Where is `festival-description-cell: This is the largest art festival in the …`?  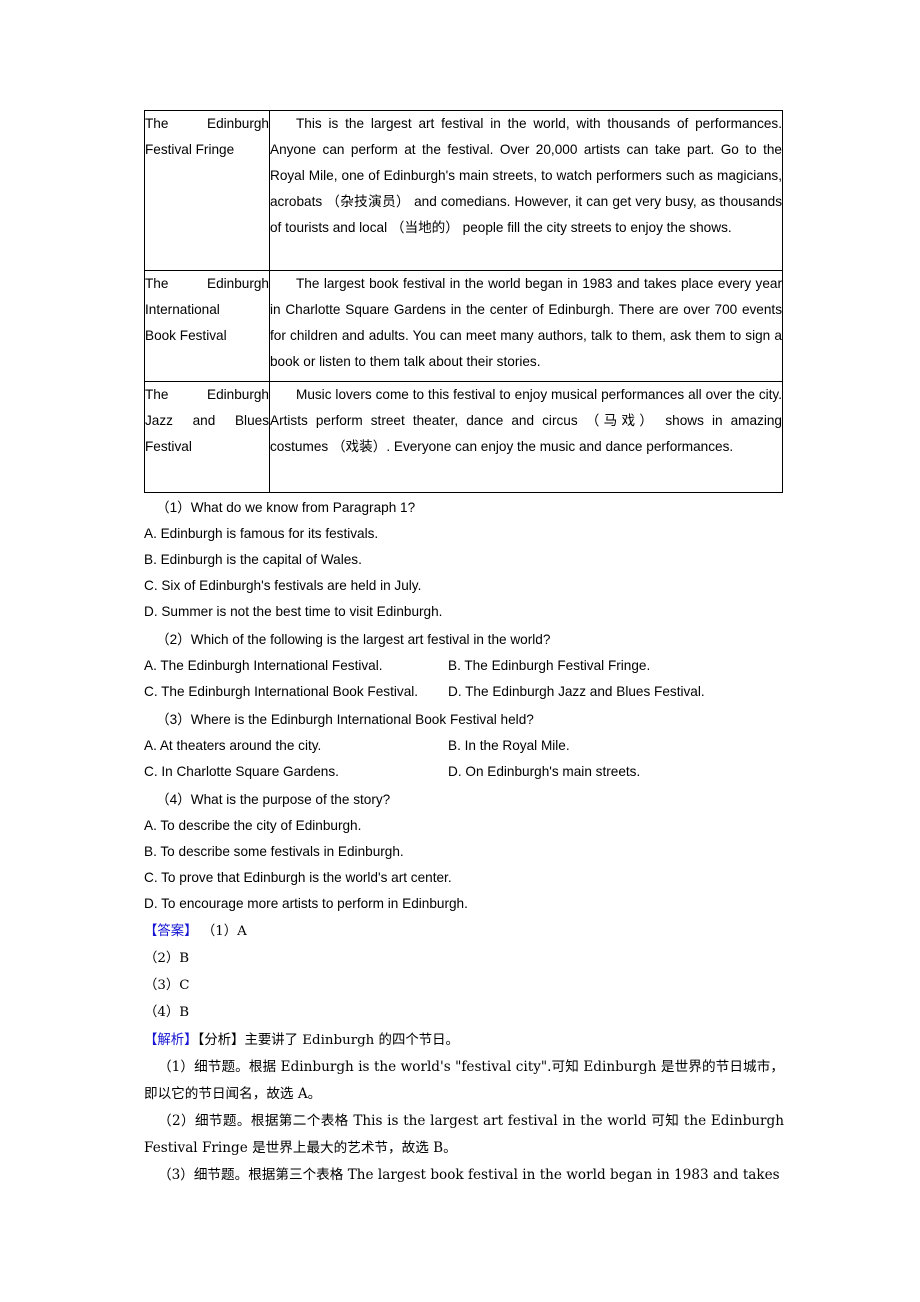
festival-description-cell: This is the largest art festival in the … is located at coordinates (526, 190).